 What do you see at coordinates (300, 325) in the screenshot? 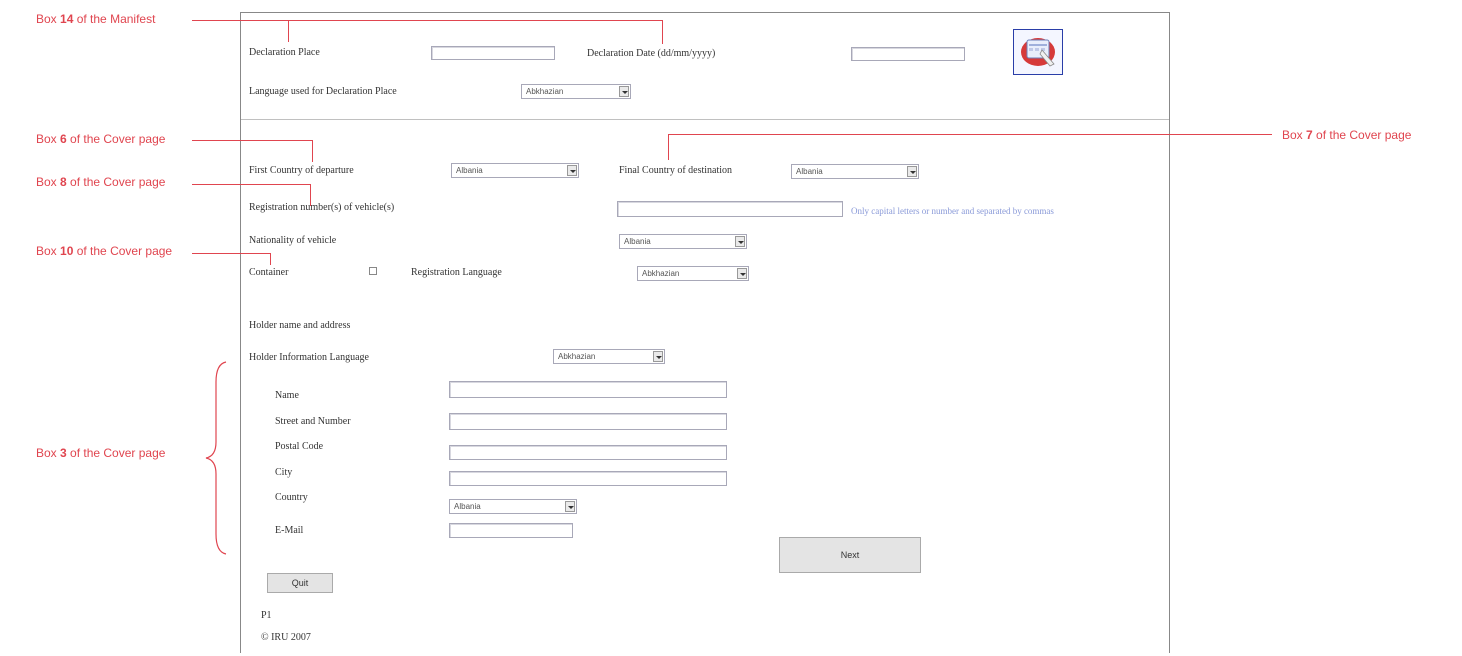
I see `holder-section-label: Holder name and address` at bounding box center [300, 325].